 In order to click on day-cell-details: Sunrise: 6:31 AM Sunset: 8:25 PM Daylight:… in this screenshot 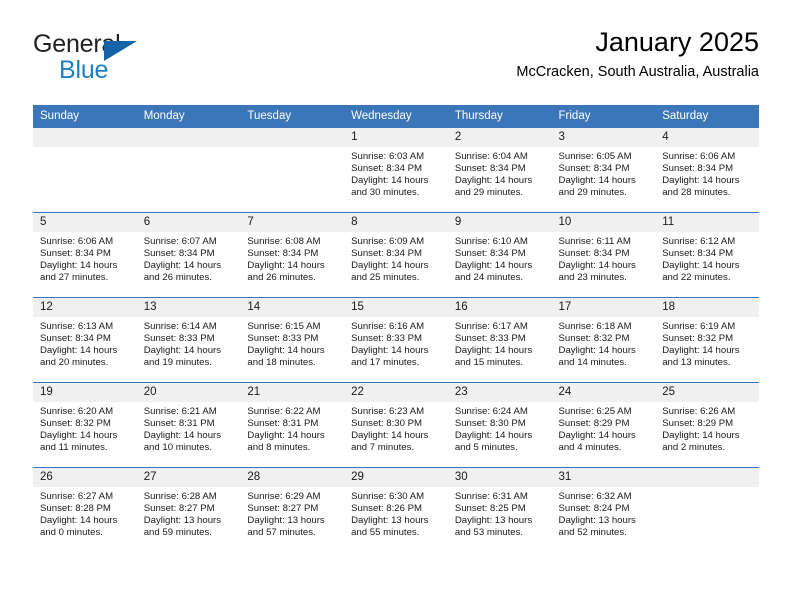, I will do `click(500, 513)`.